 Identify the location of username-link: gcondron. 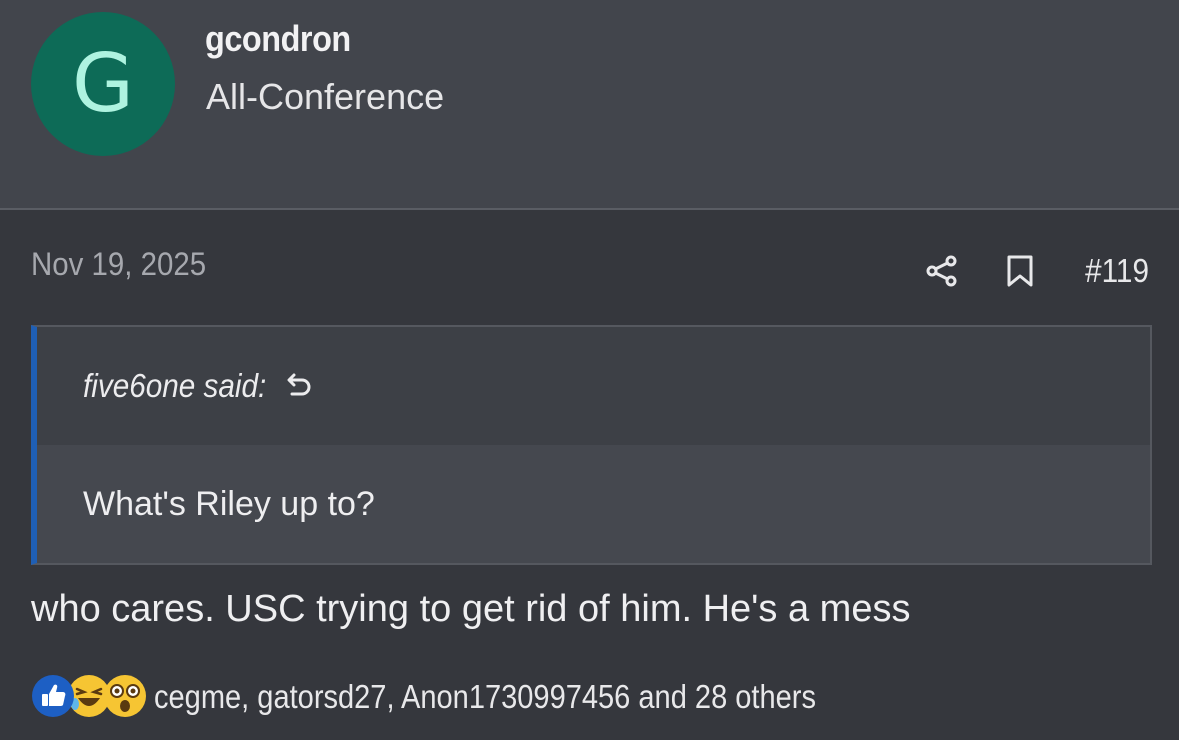
(278, 39).